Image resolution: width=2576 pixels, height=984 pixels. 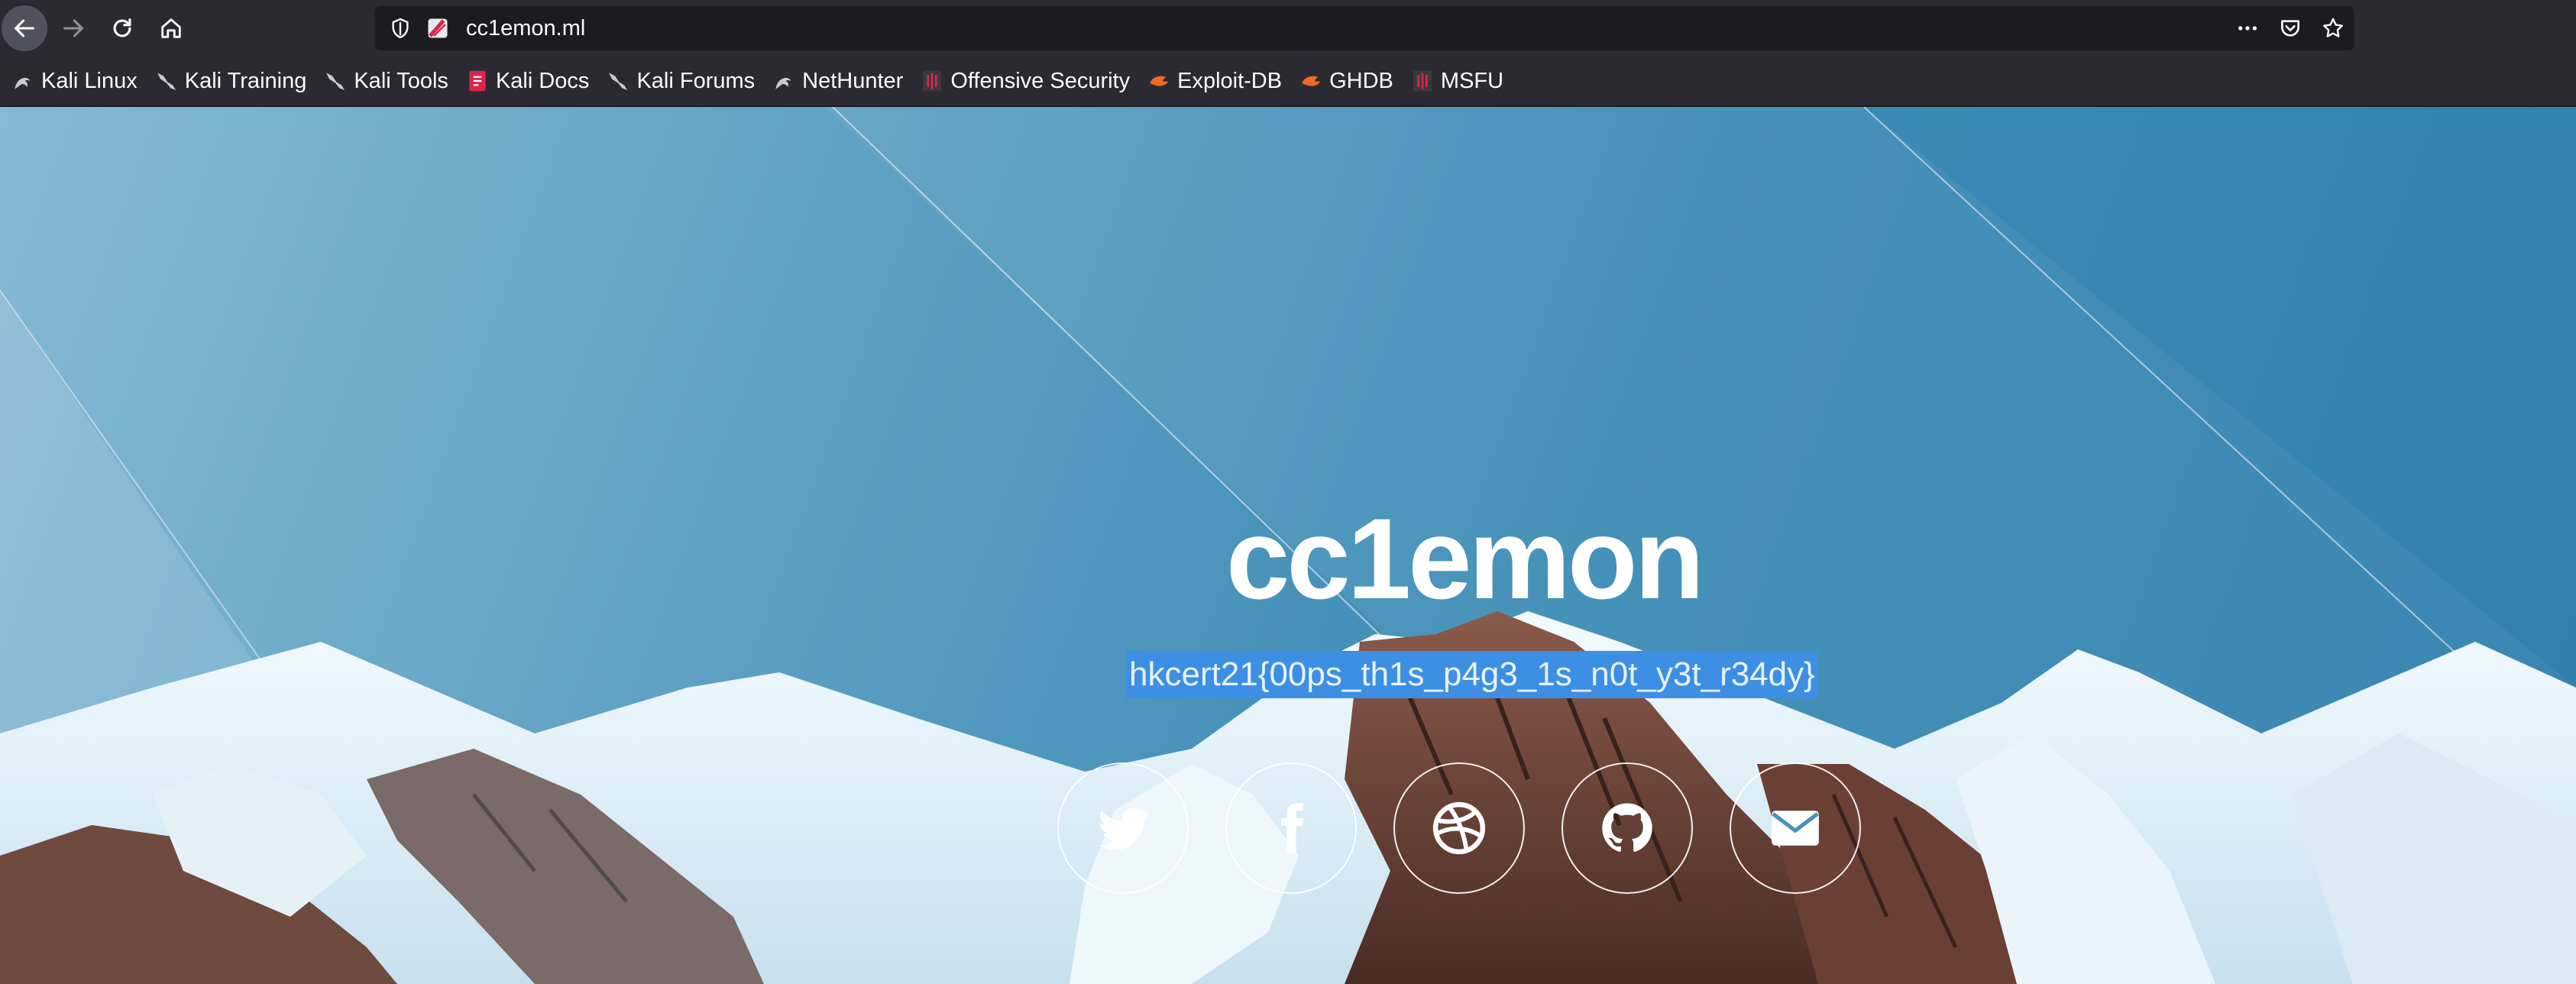 I want to click on site-favicon-icon, so click(x=438, y=28).